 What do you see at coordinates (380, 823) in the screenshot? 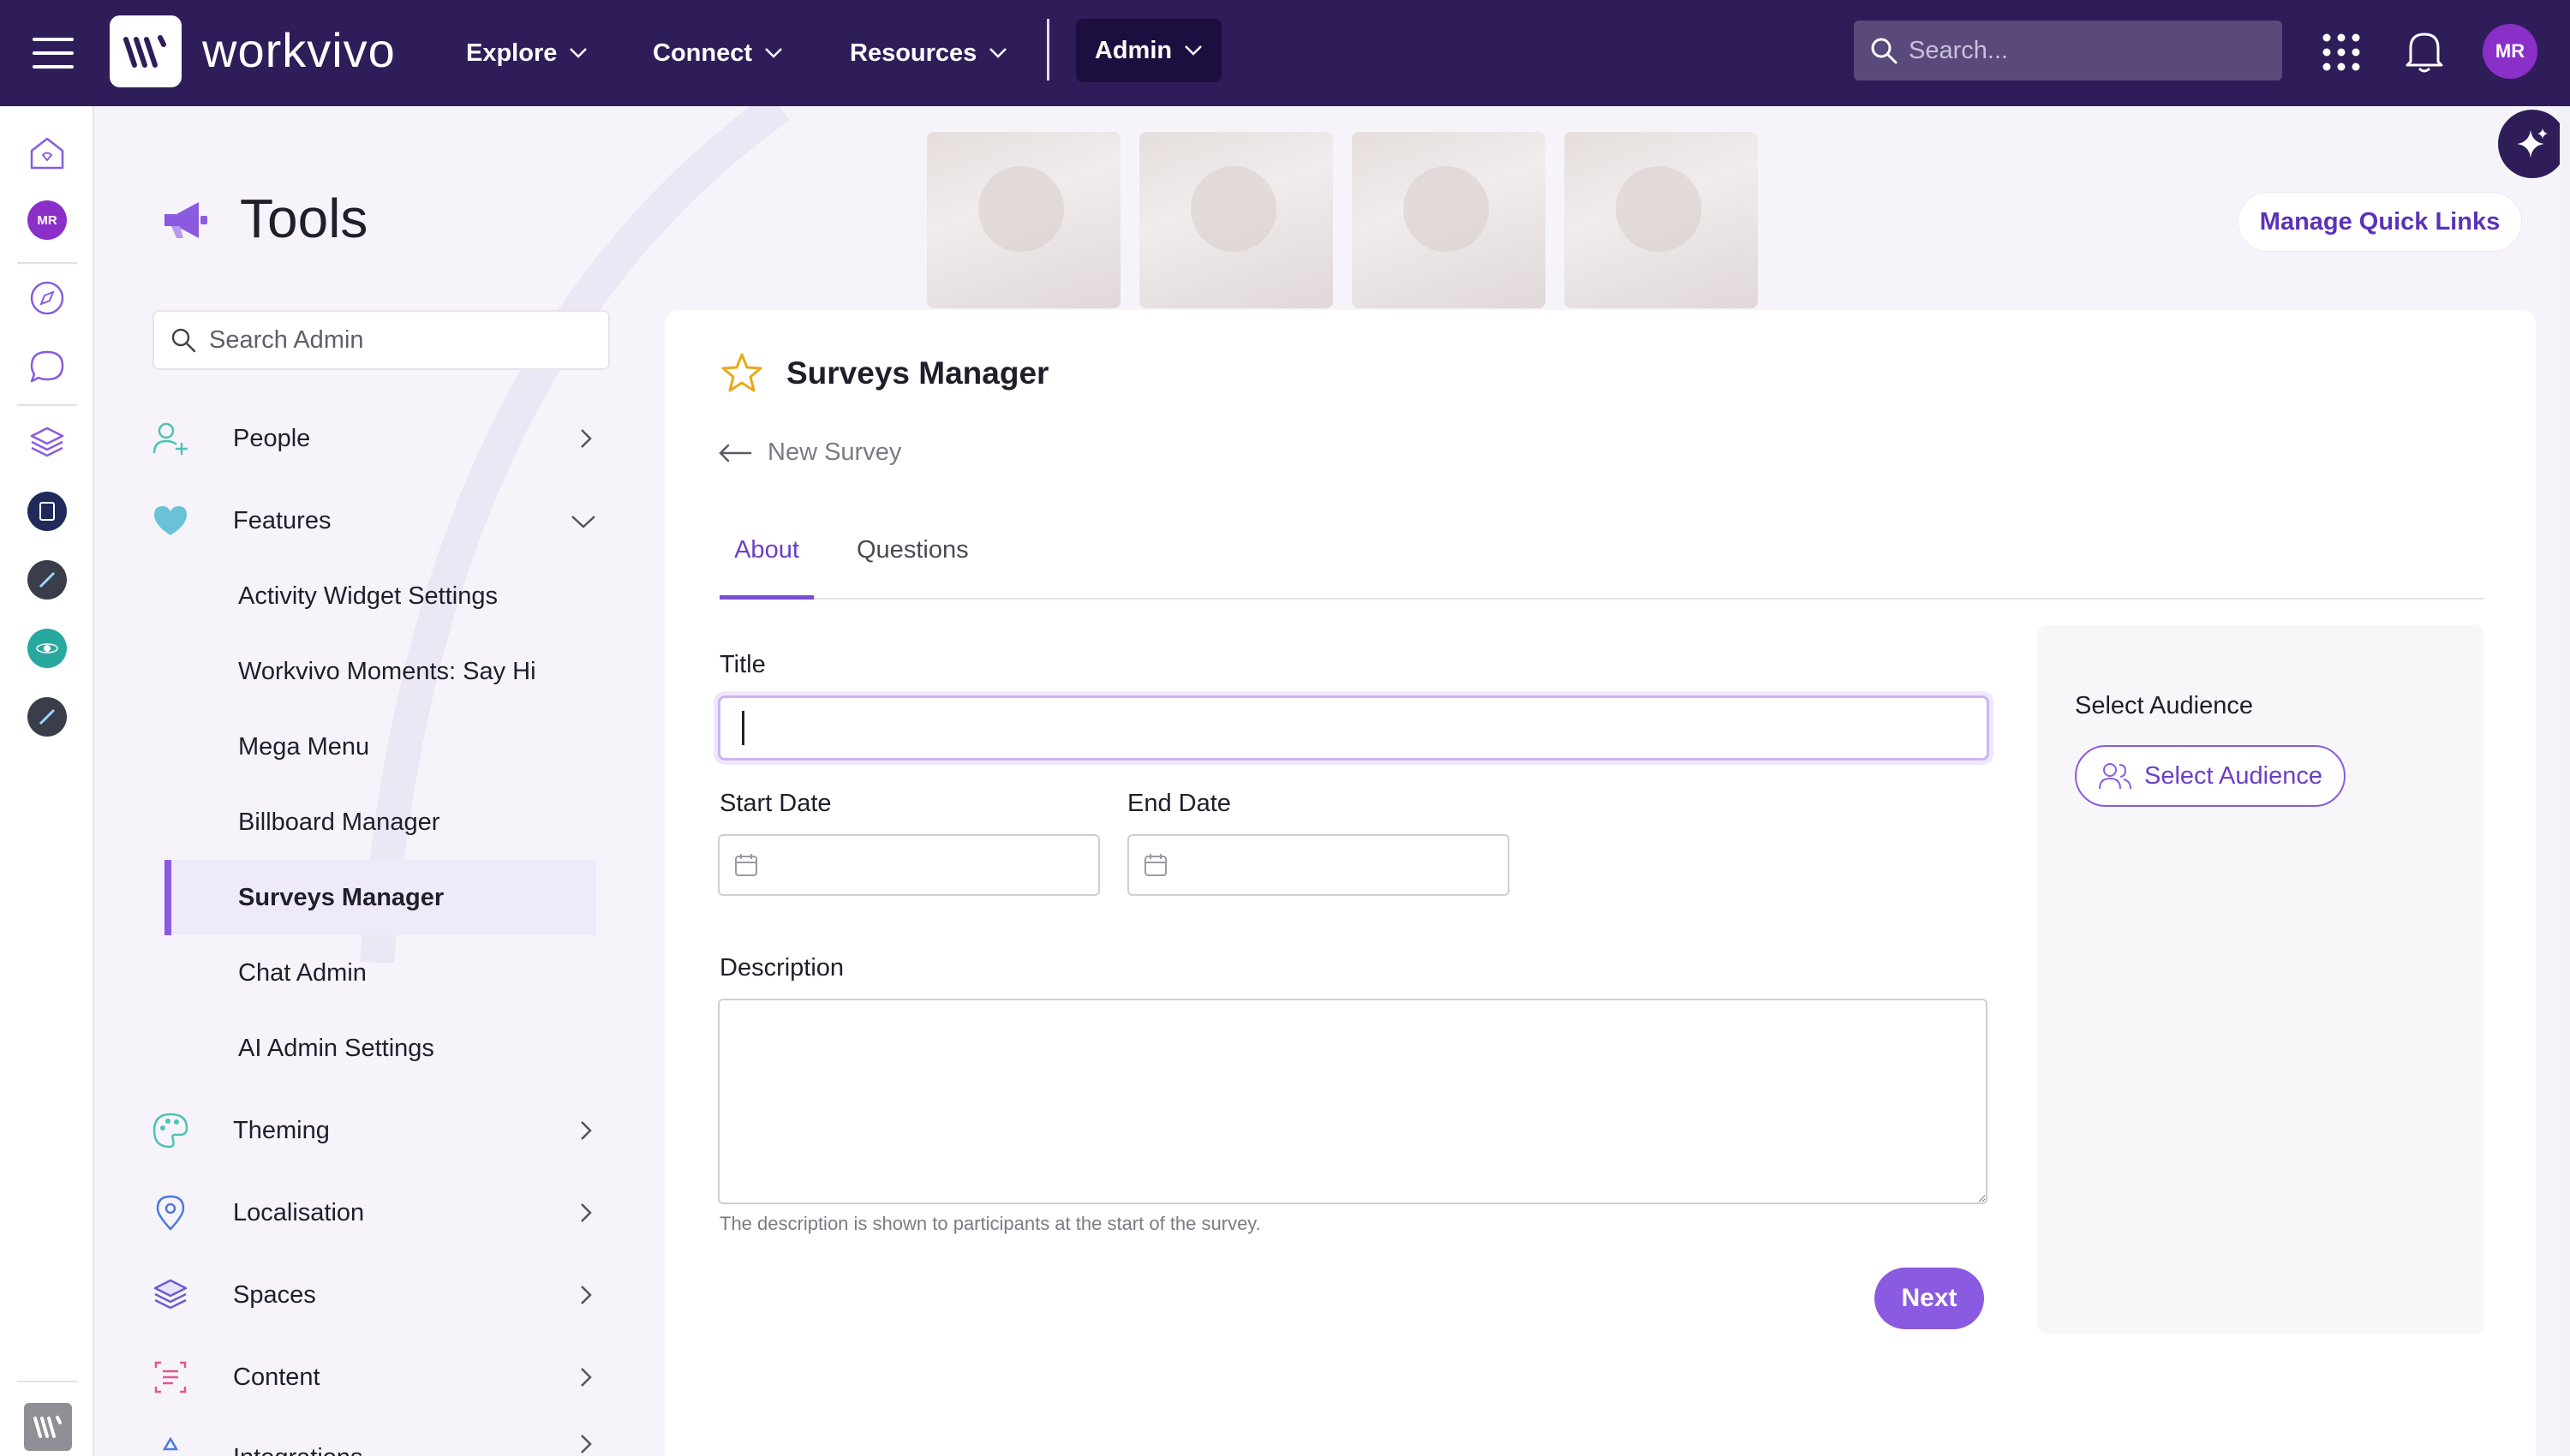
I see `sidebar-item-billboard-manager: Billboard Manager` at bounding box center [380, 823].